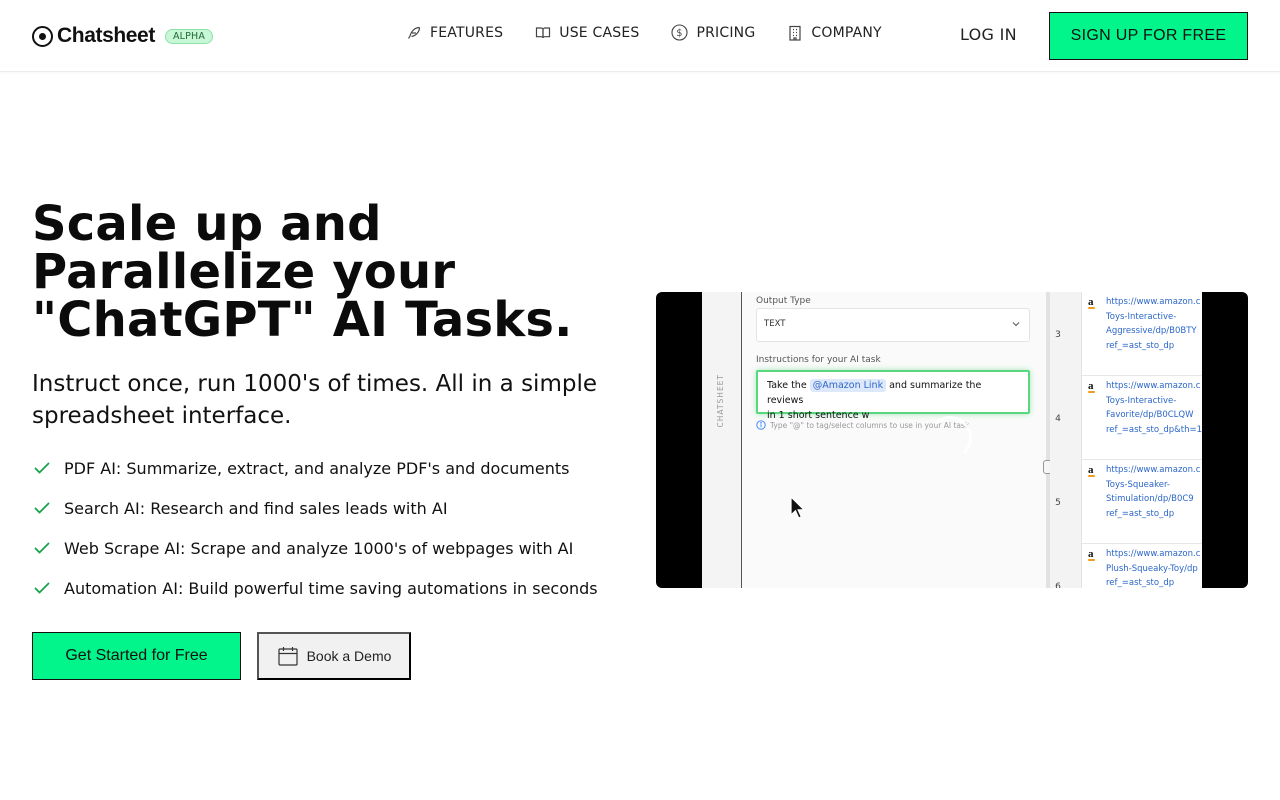 This screenshot has width=1280, height=800. Describe the element at coordinates (846, 32) in the screenshot. I see `nav-company-label: COMPANY` at that location.